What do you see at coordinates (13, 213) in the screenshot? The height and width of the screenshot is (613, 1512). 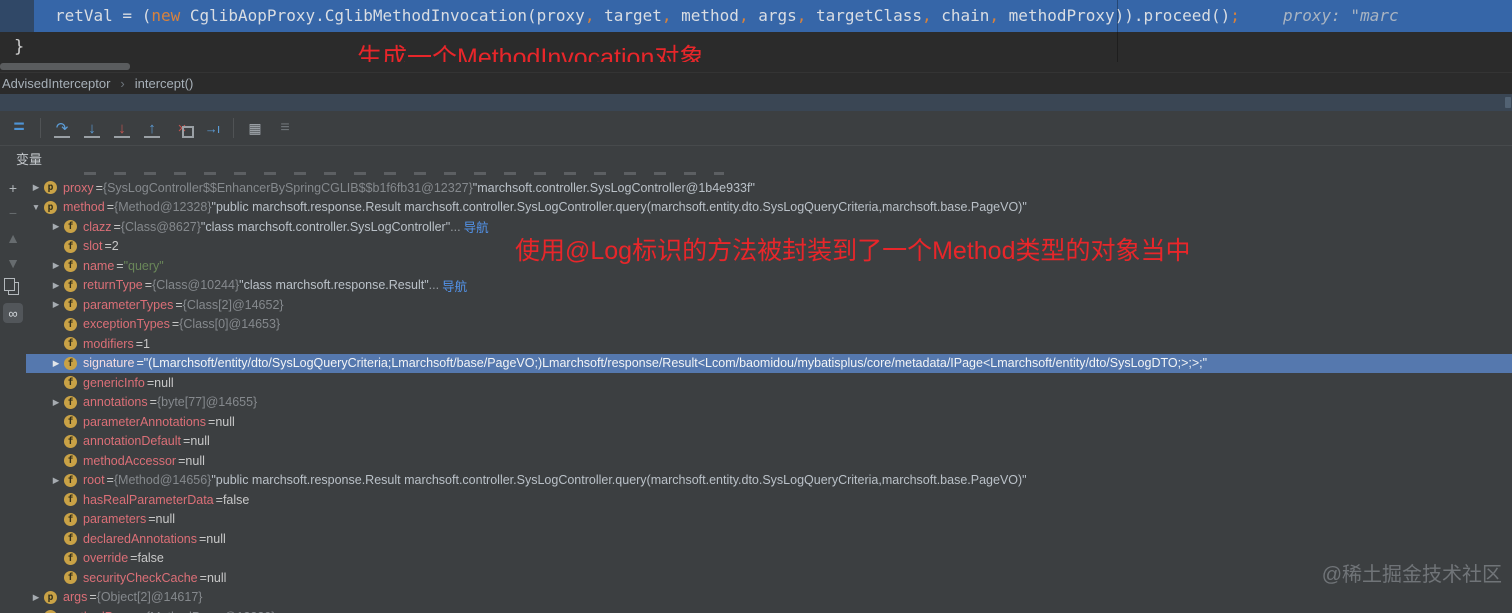 I see `remove-watch-icon: −` at bounding box center [13, 213].